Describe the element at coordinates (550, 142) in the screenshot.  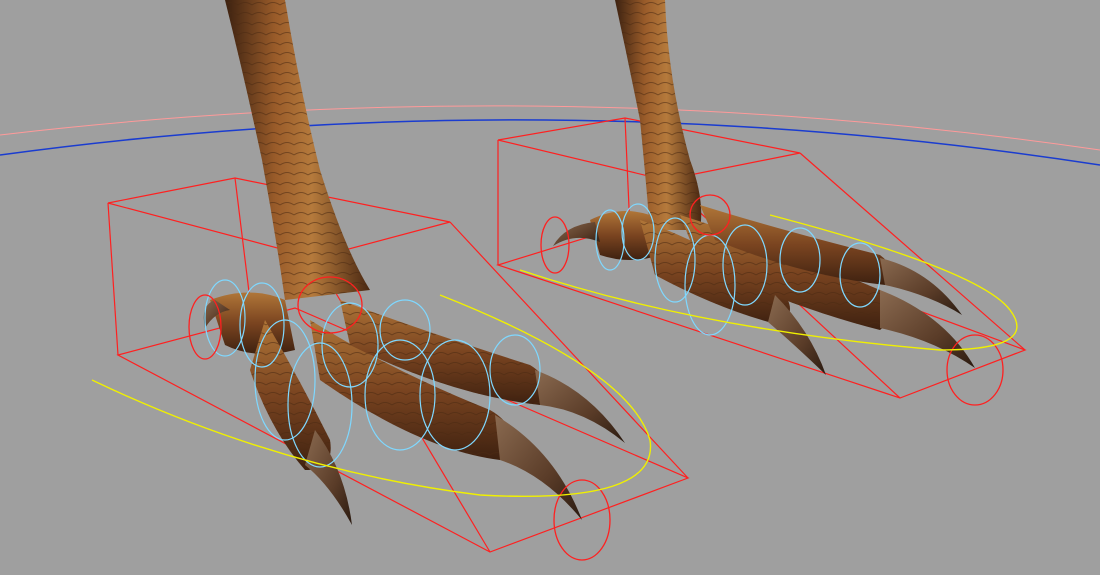
I see `grid-horizon-near` at that location.